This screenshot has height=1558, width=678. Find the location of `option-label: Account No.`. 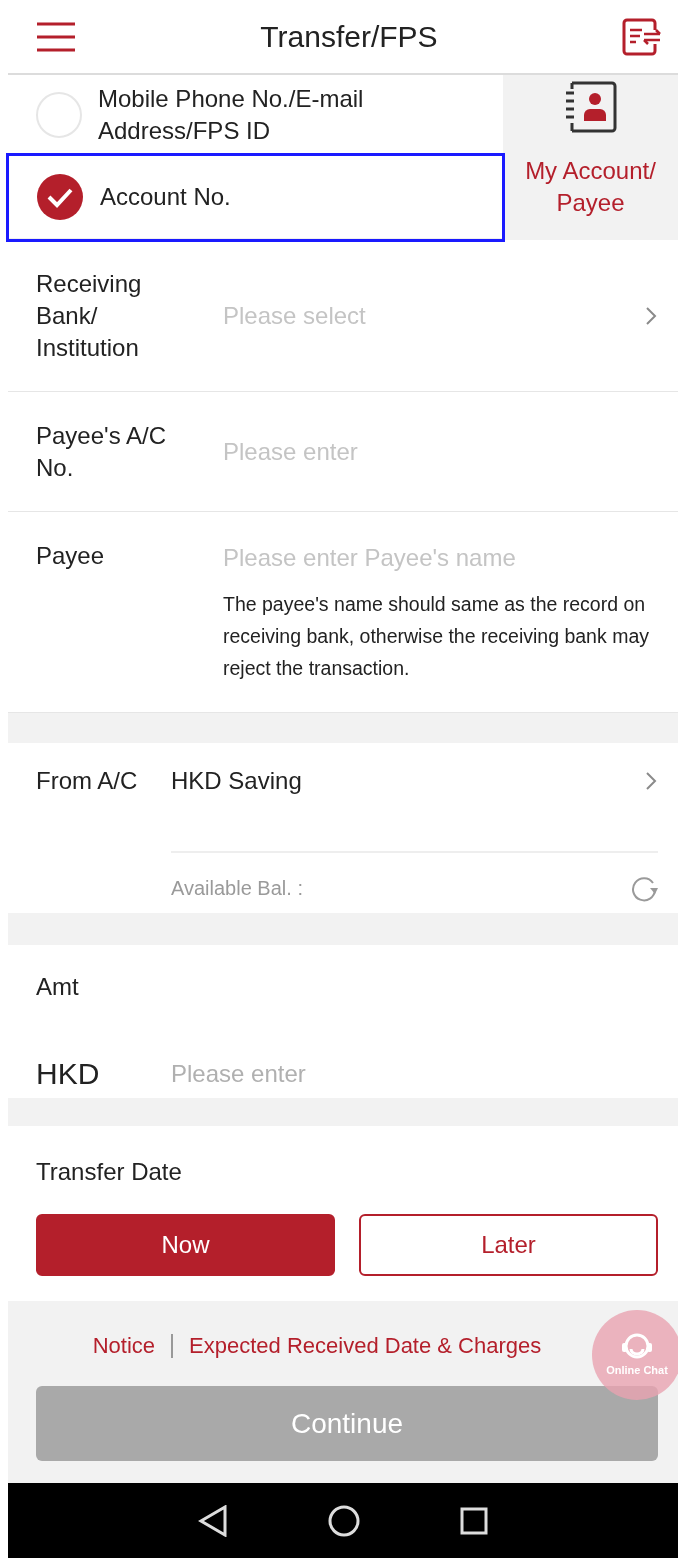

option-label: Account No. is located at coordinates (165, 196).